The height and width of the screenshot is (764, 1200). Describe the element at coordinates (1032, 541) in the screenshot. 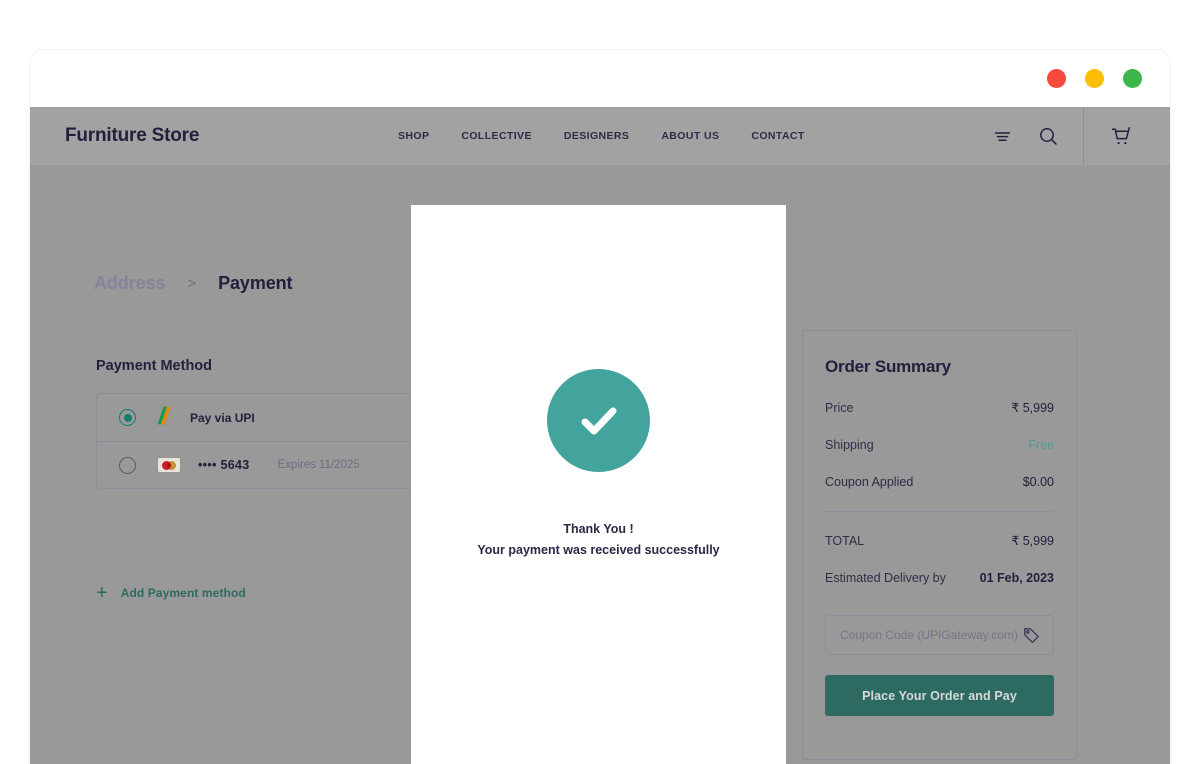

I see `summary-value-total: ₹ 5,999` at that location.